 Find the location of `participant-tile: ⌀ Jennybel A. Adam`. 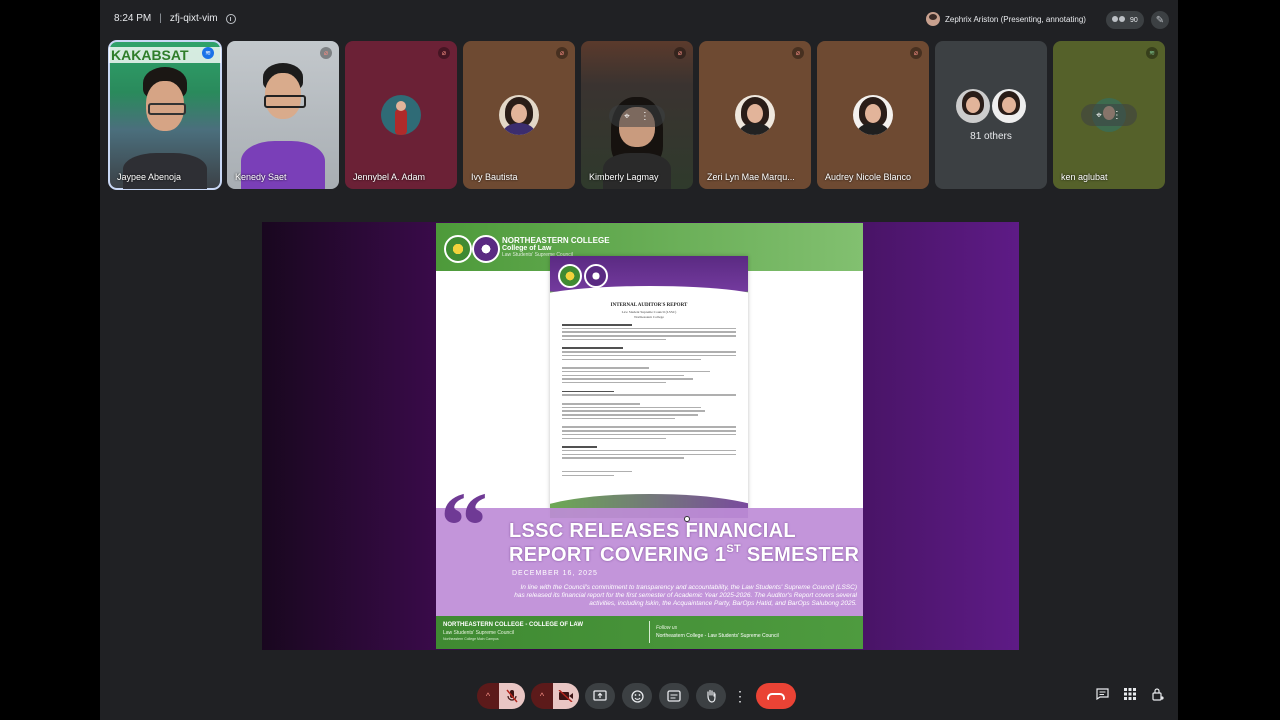

participant-tile: ⌀ Jennybel A. Adam is located at coordinates (401, 115).